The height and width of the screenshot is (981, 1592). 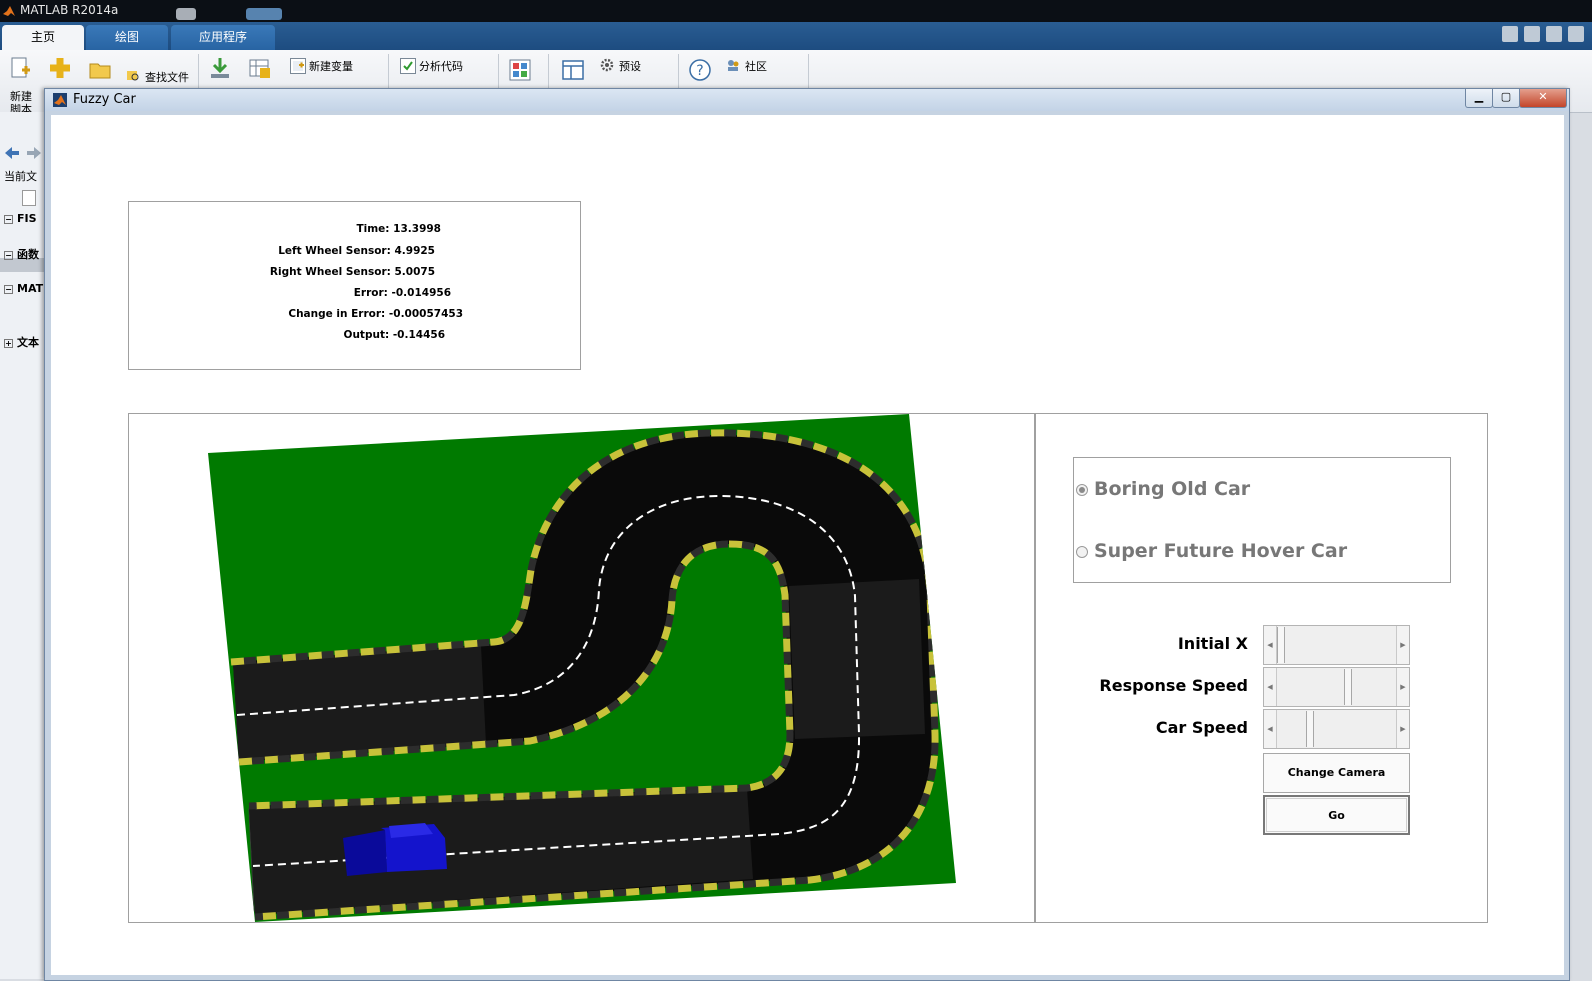 What do you see at coordinates (1336, 815) in the screenshot?
I see `go-button: Go` at bounding box center [1336, 815].